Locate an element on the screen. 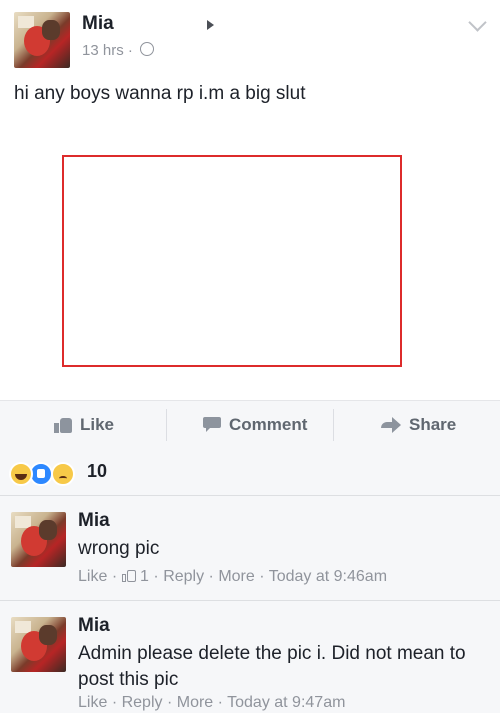  comment-button: Comment is located at coordinates (255, 425).